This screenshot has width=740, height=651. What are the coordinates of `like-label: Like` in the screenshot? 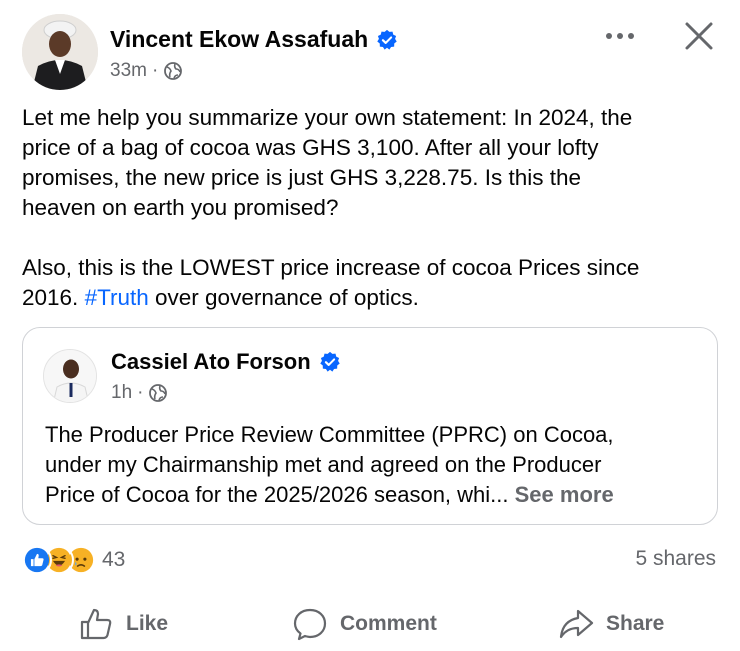 It's located at (147, 623).